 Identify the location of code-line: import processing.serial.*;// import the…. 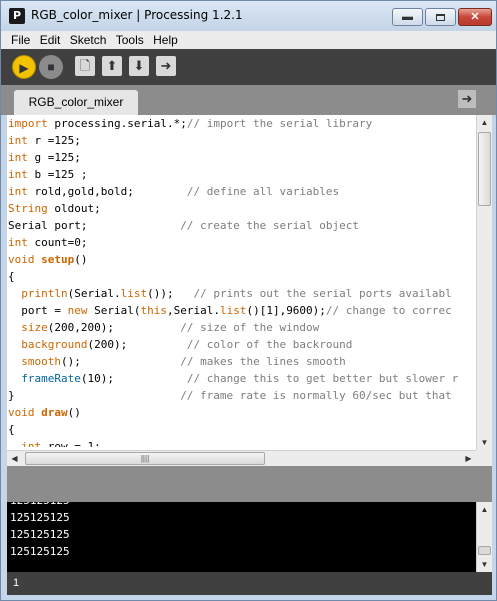
(241, 123).